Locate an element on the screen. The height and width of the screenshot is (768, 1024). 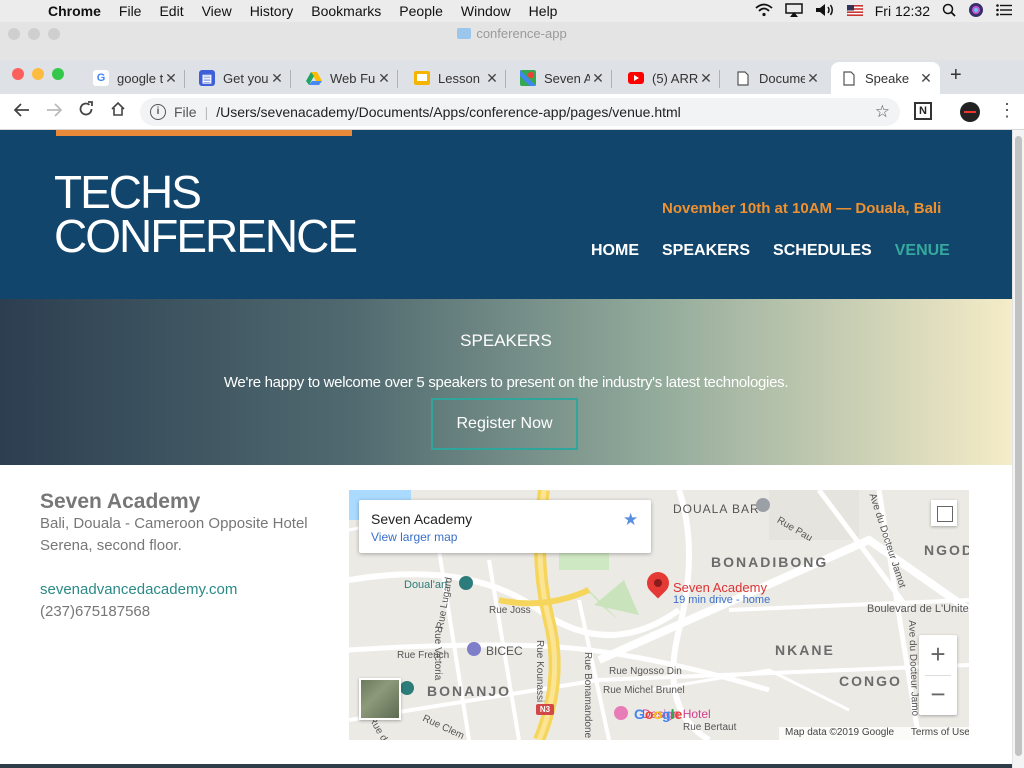
menu-help: Help is located at coordinates (543, 11).